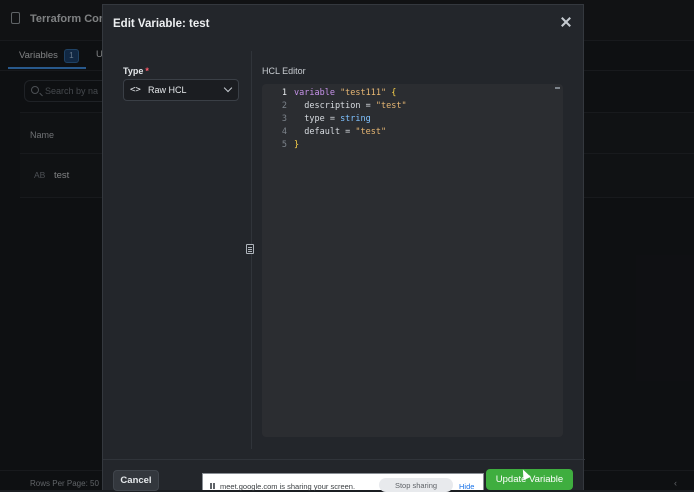 The height and width of the screenshot is (492, 694). I want to click on line-number: 4, so click(284, 132).